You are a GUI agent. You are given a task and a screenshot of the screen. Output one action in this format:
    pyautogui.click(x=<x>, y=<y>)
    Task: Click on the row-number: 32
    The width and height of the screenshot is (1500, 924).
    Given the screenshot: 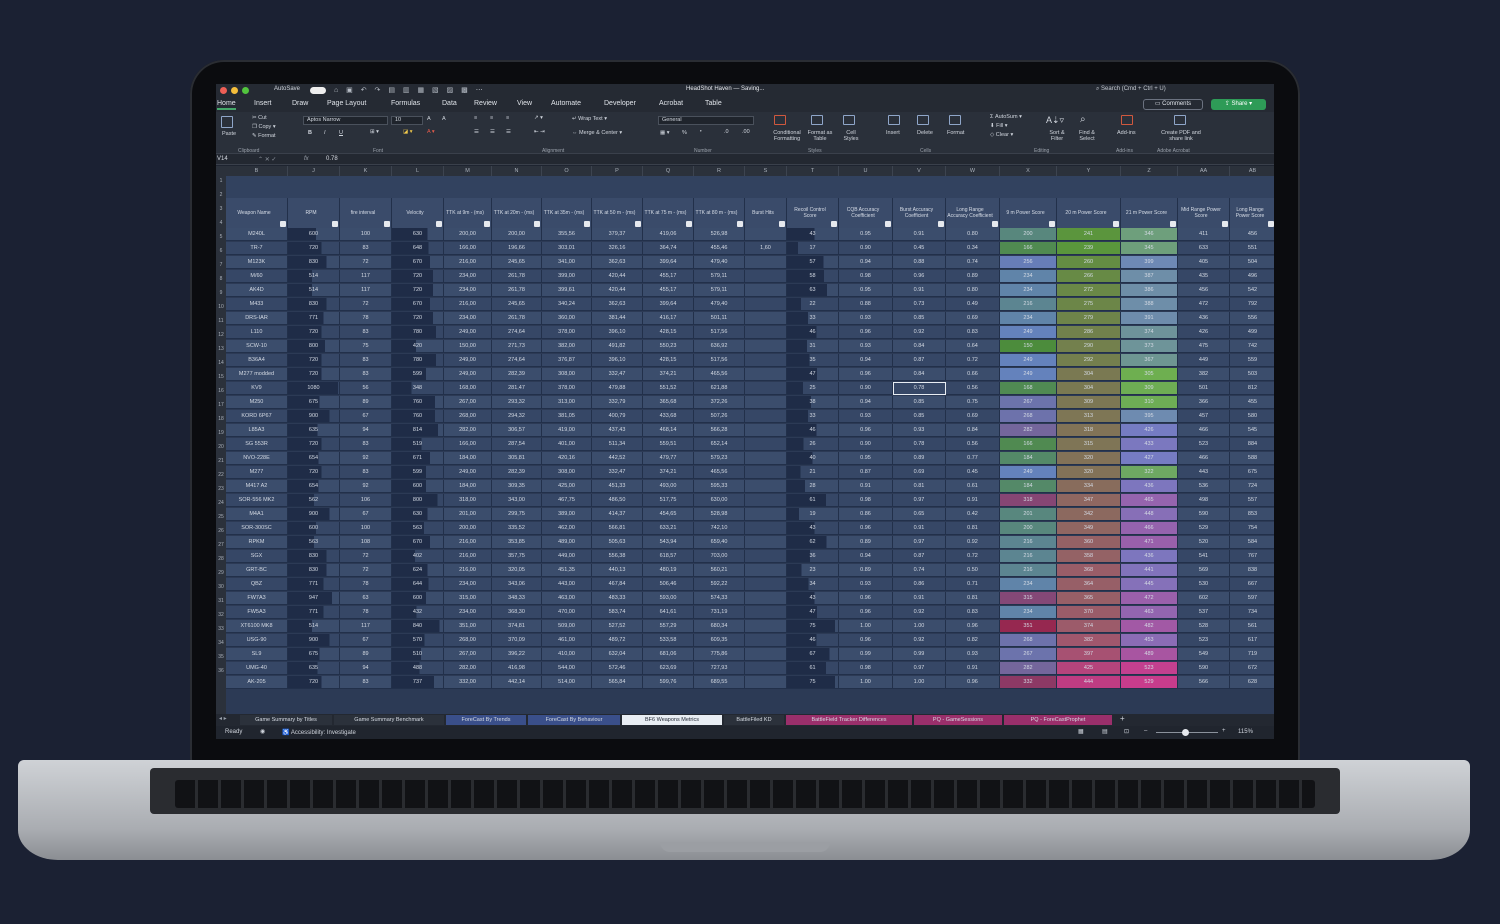 What is the action you would take?
    pyautogui.click(x=221, y=615)
    